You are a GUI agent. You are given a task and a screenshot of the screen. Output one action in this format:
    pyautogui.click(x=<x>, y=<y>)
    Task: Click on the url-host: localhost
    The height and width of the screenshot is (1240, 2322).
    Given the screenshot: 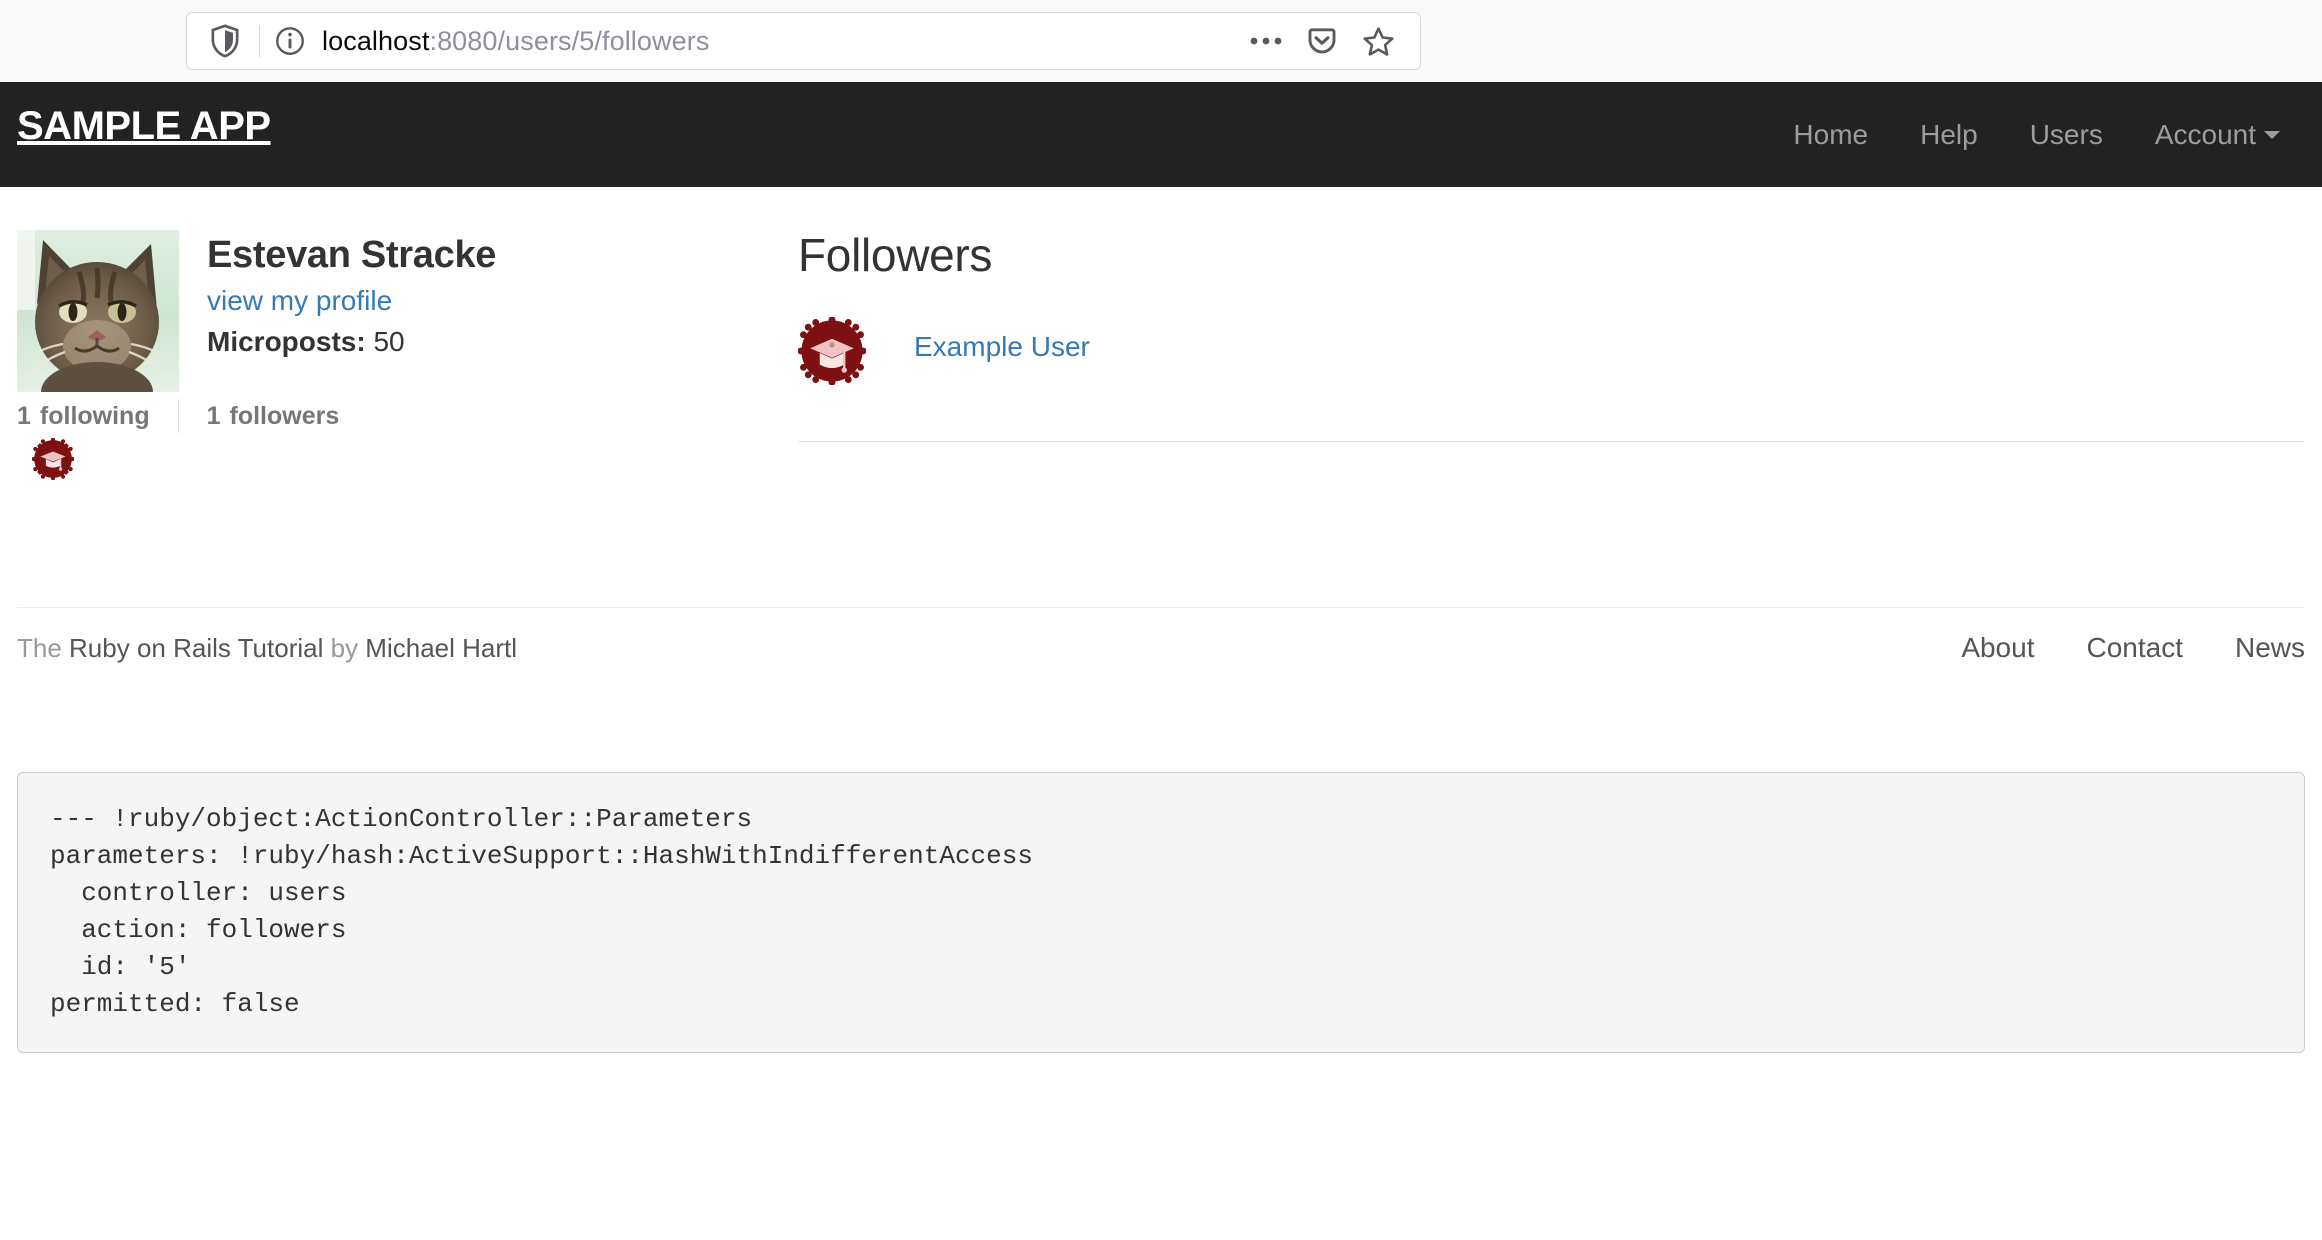 What is the action you would take?
    pyautogui.click(x=376, y=40)
    